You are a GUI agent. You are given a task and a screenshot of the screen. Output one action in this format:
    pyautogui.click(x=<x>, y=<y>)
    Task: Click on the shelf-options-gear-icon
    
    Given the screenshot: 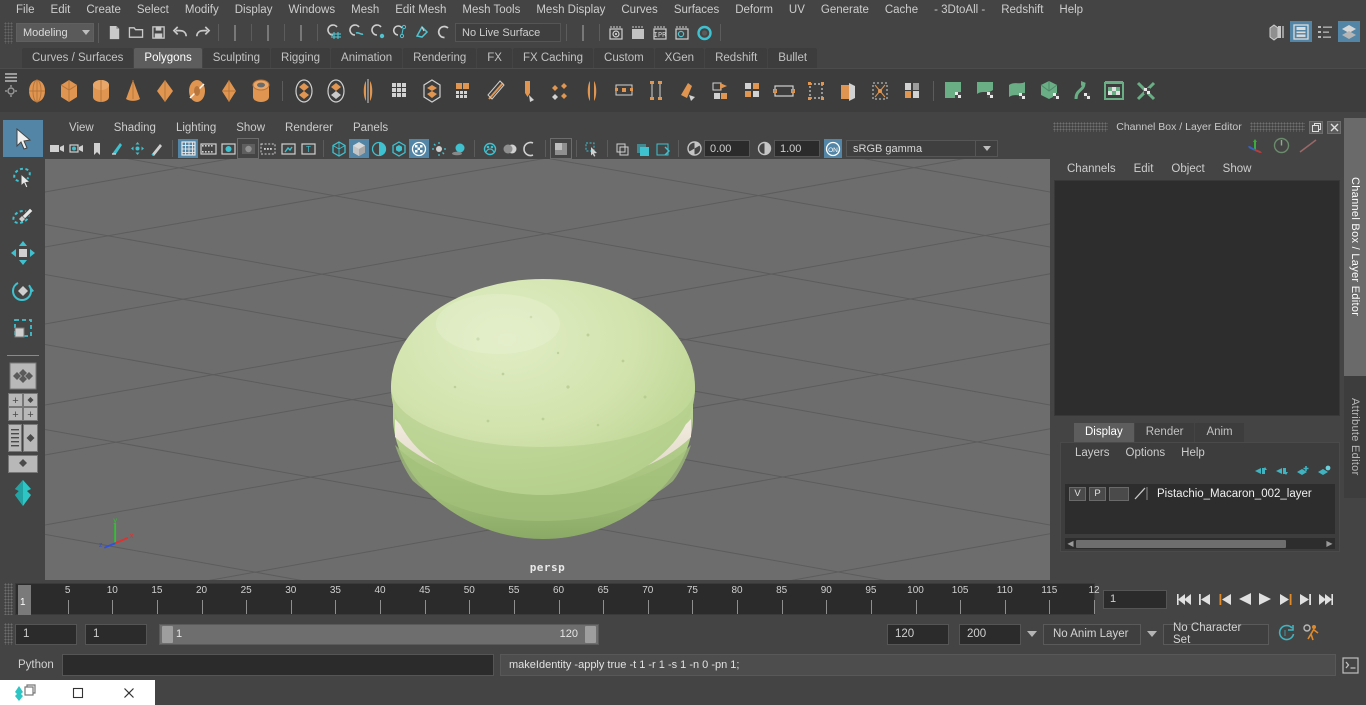 What is the action you would take?
    pyautogui.click(x=11, y=92)
    